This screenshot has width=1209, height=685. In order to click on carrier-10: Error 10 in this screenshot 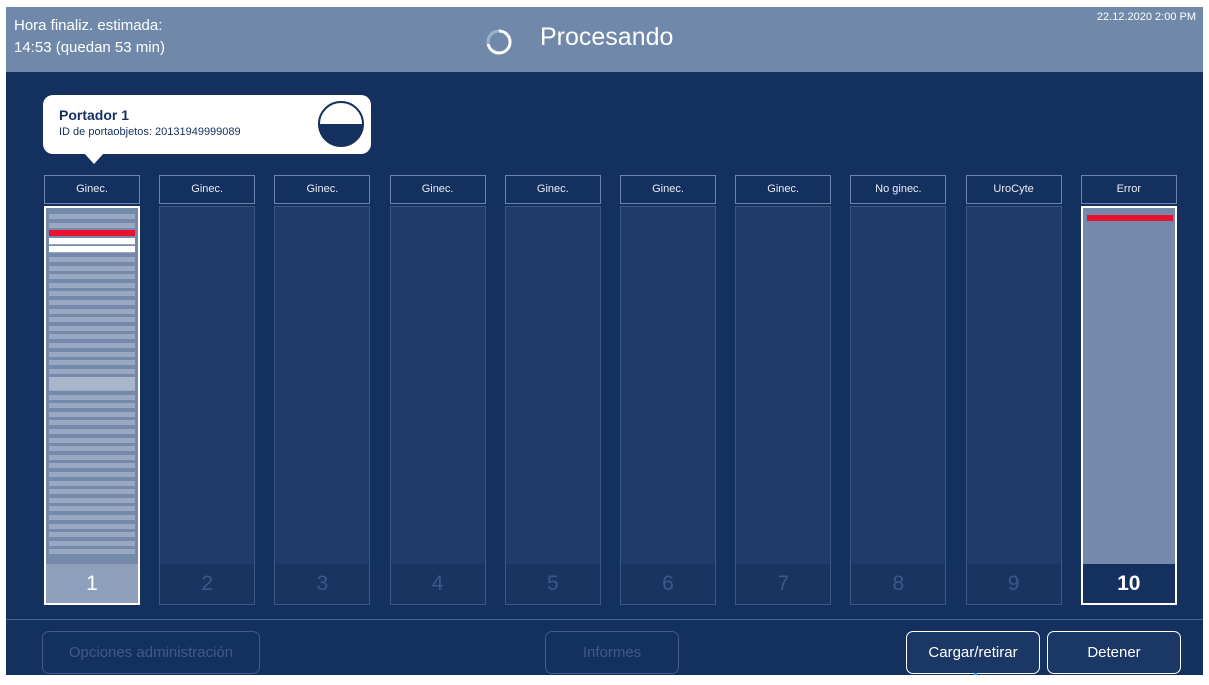, I will do `click(1128, 390)`.